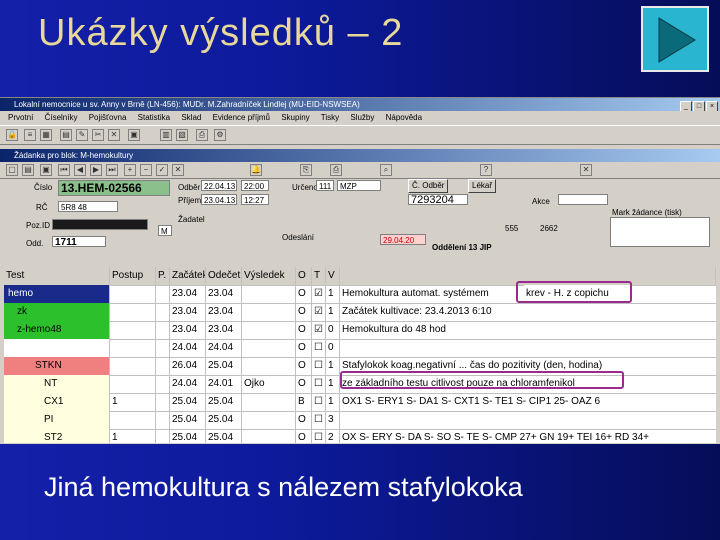 This screenshot has width=720, height=540. Describe the element at coordinates (66, 135) in the screenshot. I see `document-icon: ▤` at that location.